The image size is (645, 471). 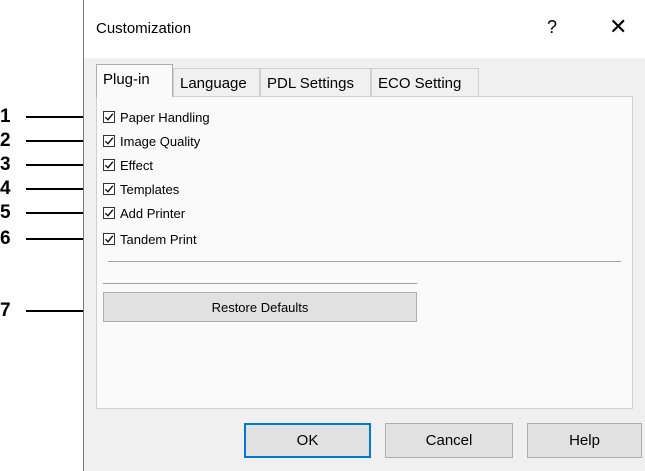 What do you see at coordinates (5, 116) in the screenshot?
I see `callout-number: 1` at bounding box center [5, 116].